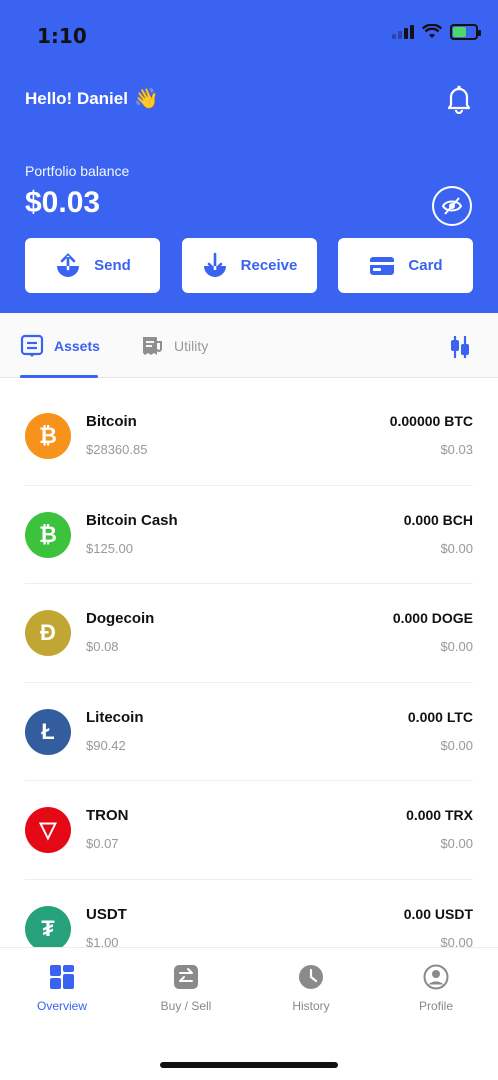 This screenshot has width=498, height=1080. Describe the element at coordinates (48, 731) in the screenshot. I see `litecoin-icon: Ł` at that location.